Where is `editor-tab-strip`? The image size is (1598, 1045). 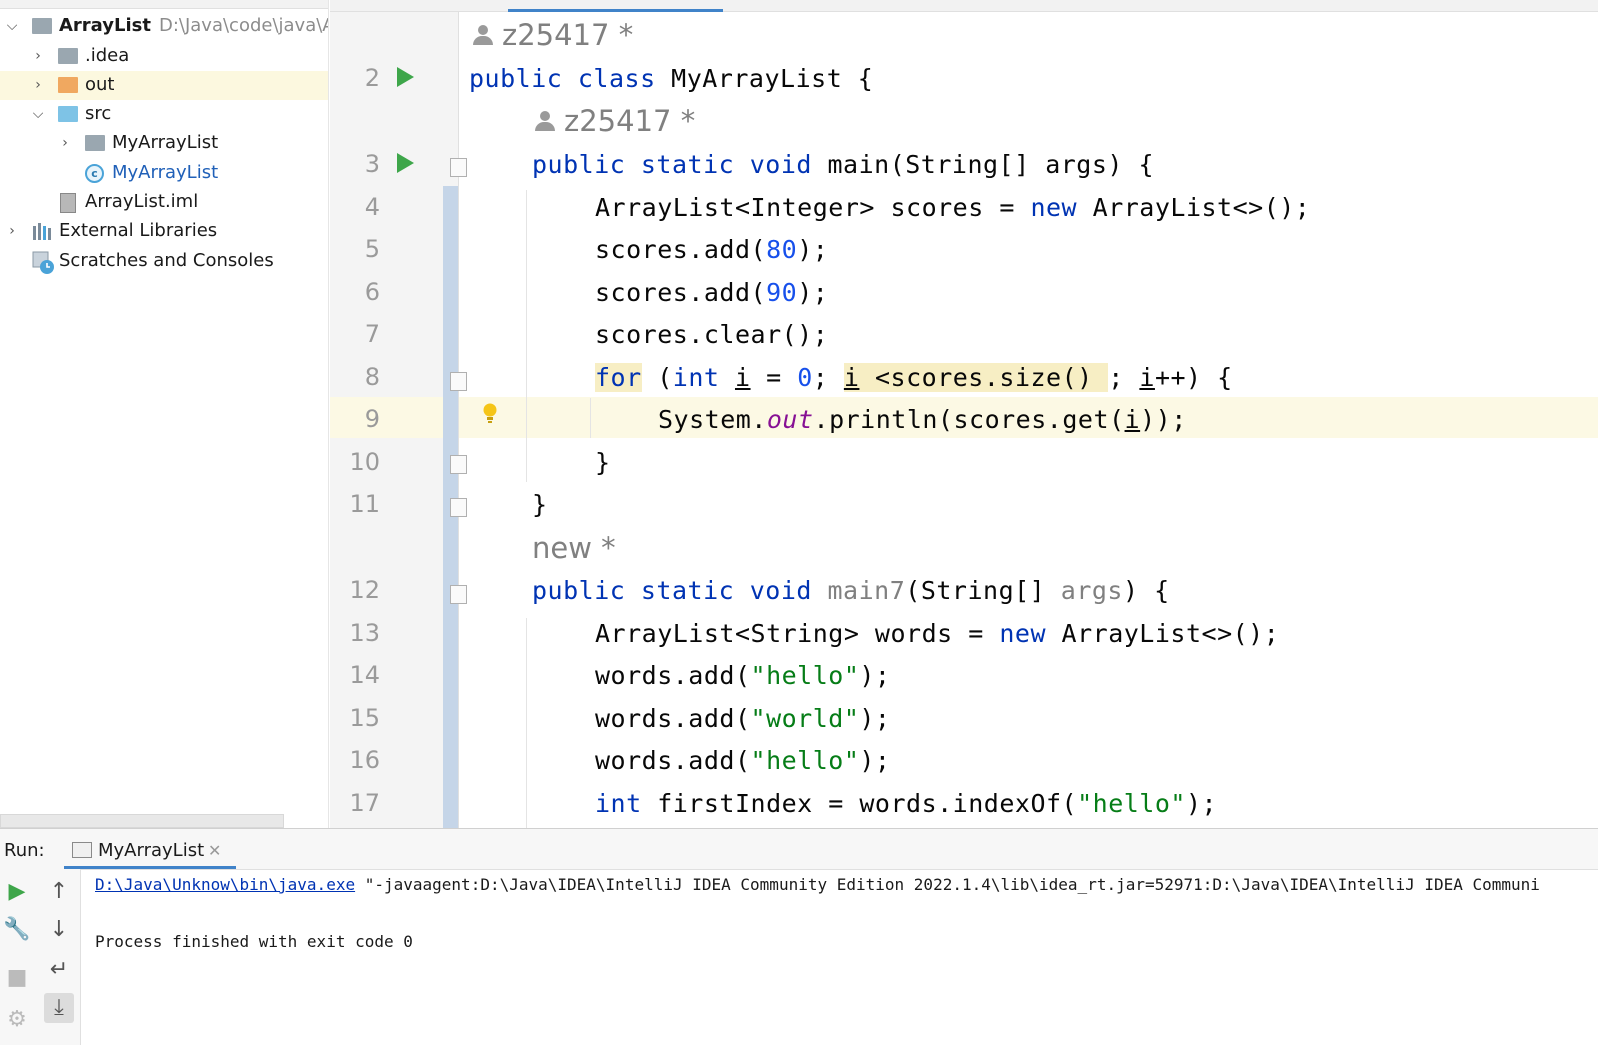
editor-tab-strip is located at coordinates (964, 6).